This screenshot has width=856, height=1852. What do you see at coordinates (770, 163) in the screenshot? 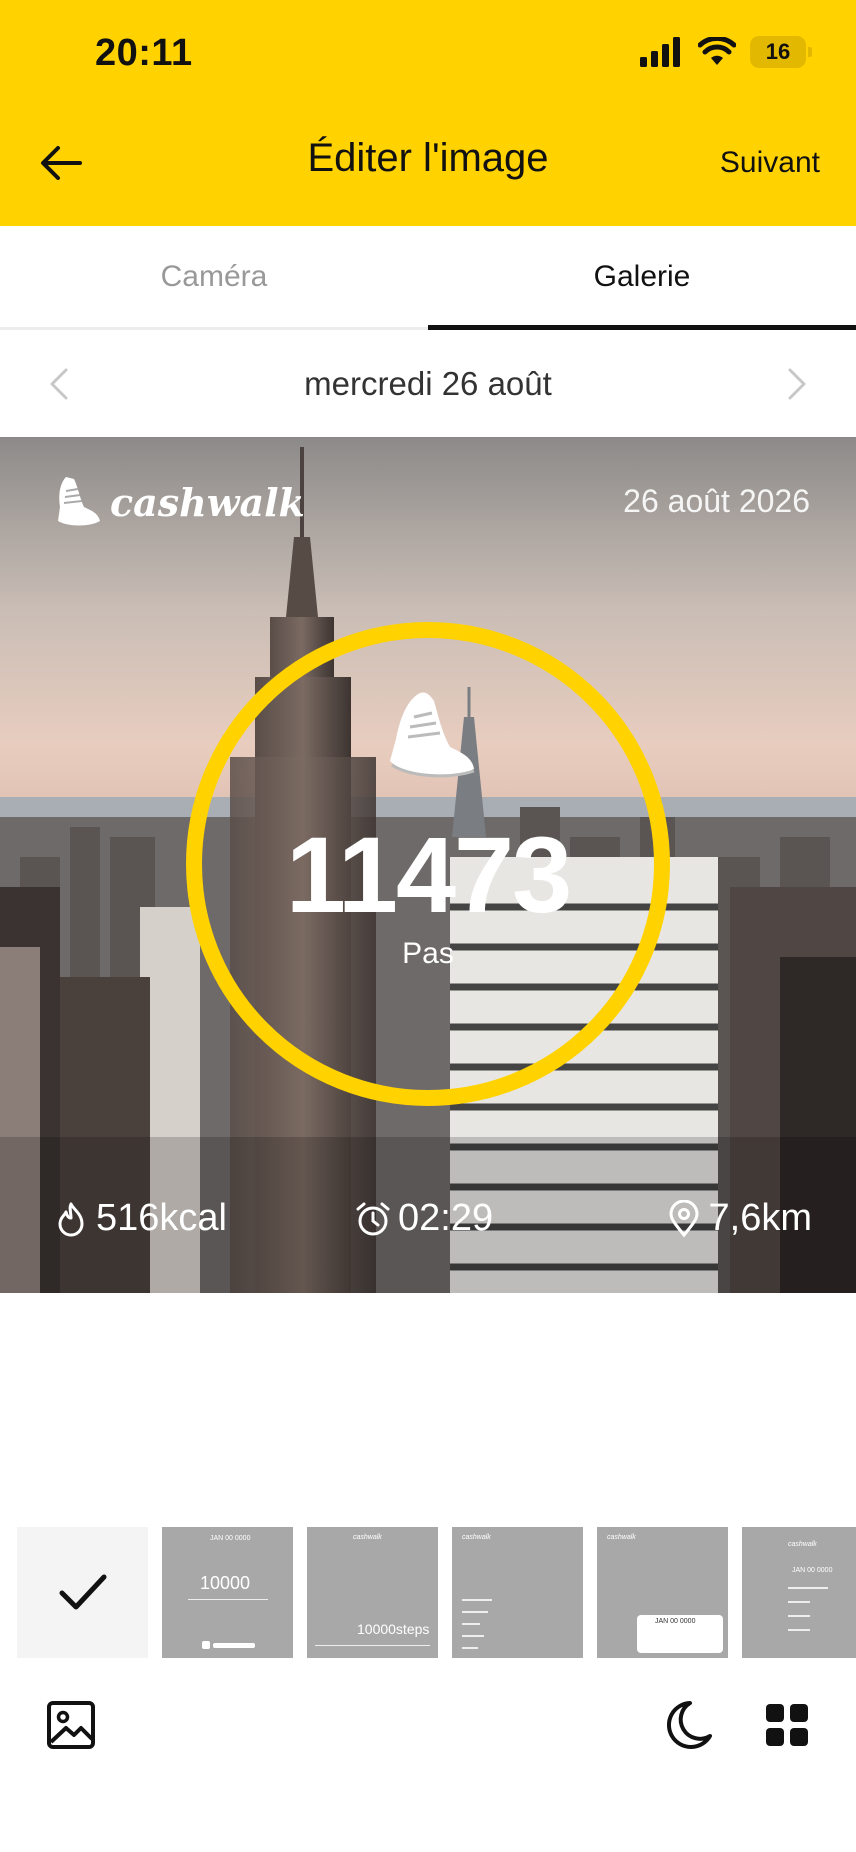
I see `next-button: Suivant` at bounding box center [770, 163].